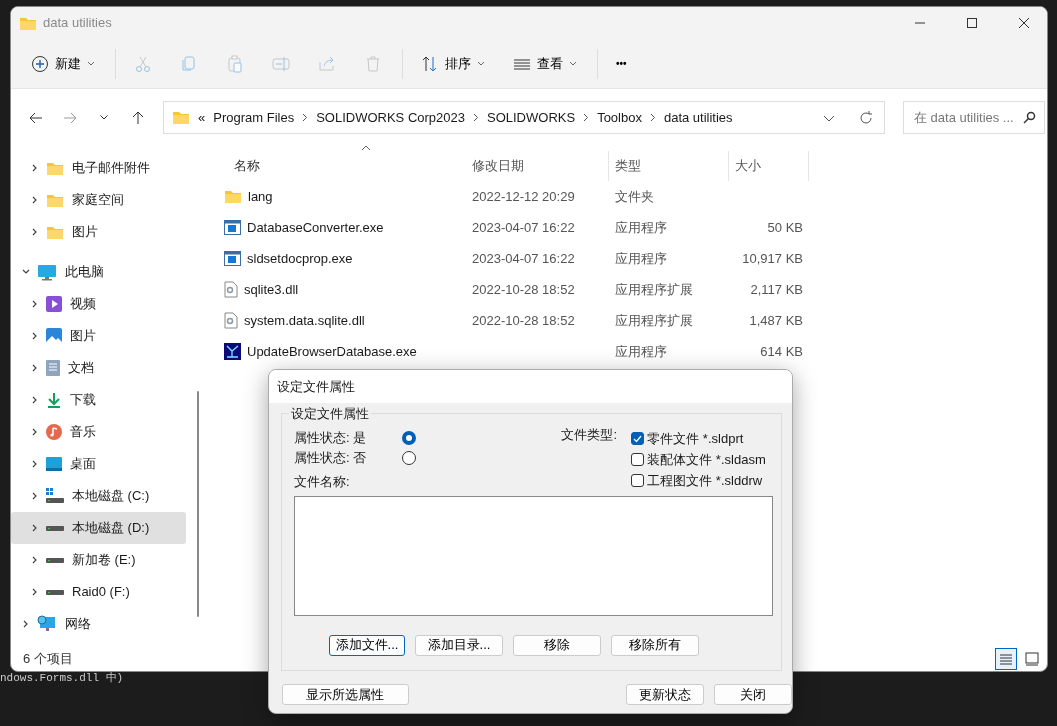 The width and height of the screenshot is (1057, 726). I want to click on sidebar-item: 视频, so click(98, 304).